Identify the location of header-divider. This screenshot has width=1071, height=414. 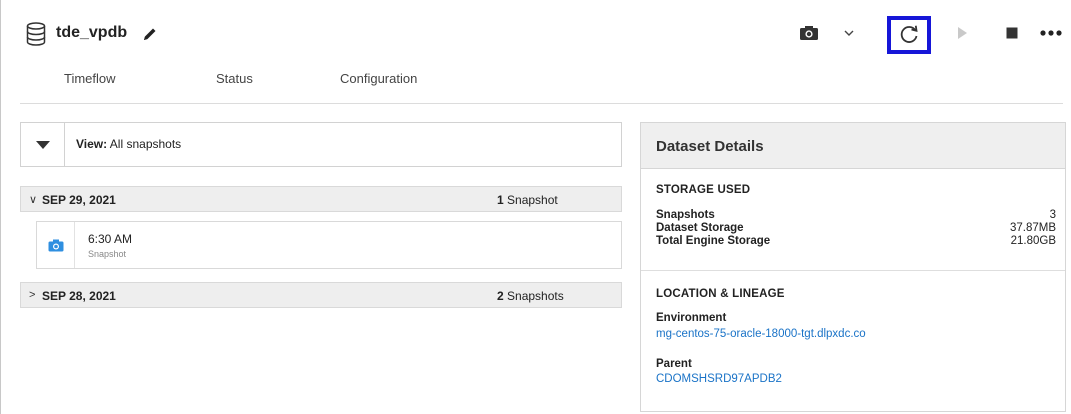
(541, 103).